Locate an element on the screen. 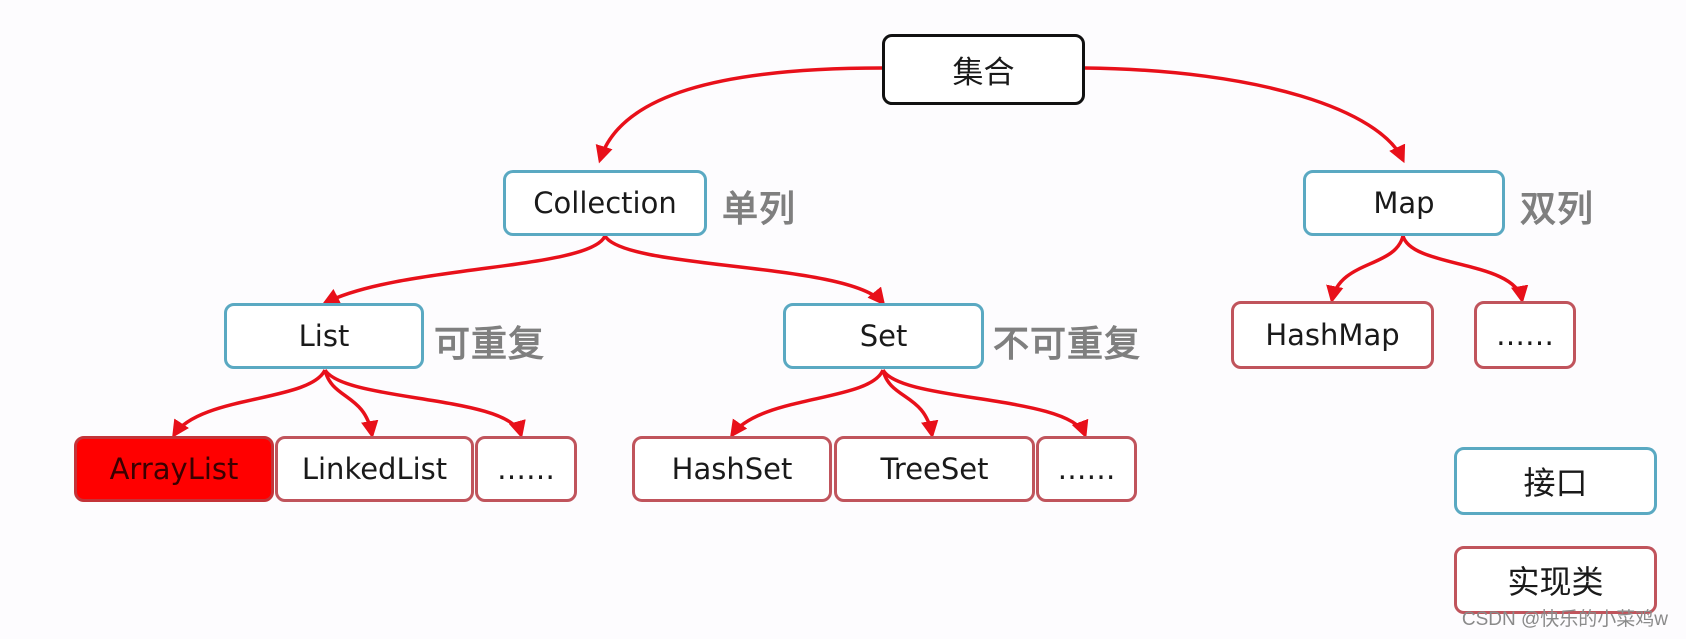  arraylist-node-label: ArrayList is located at coordinates (174, 469).